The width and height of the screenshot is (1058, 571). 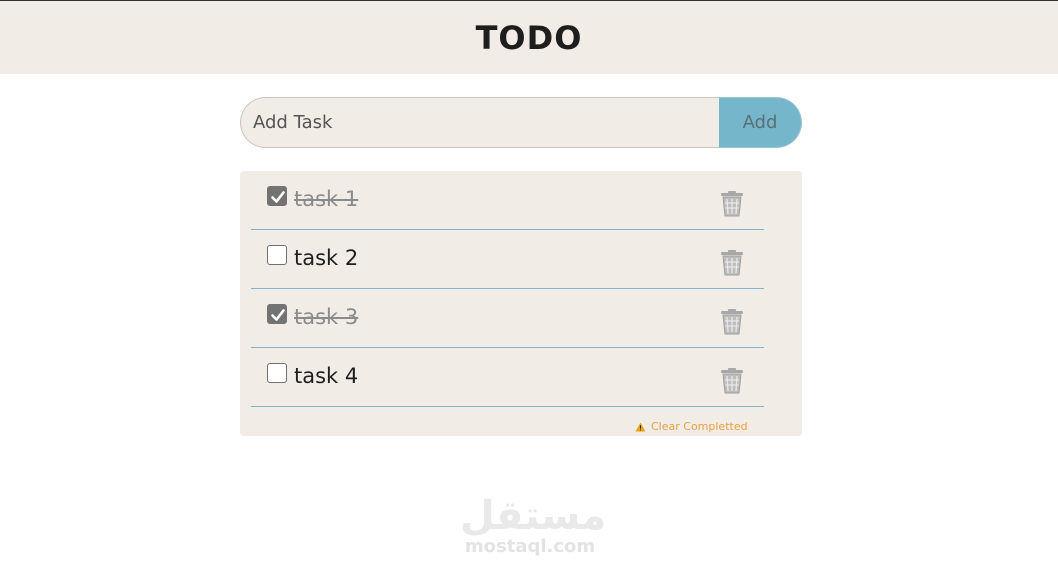 I want to click on task-label: task 2, so click(x=326, y=258).